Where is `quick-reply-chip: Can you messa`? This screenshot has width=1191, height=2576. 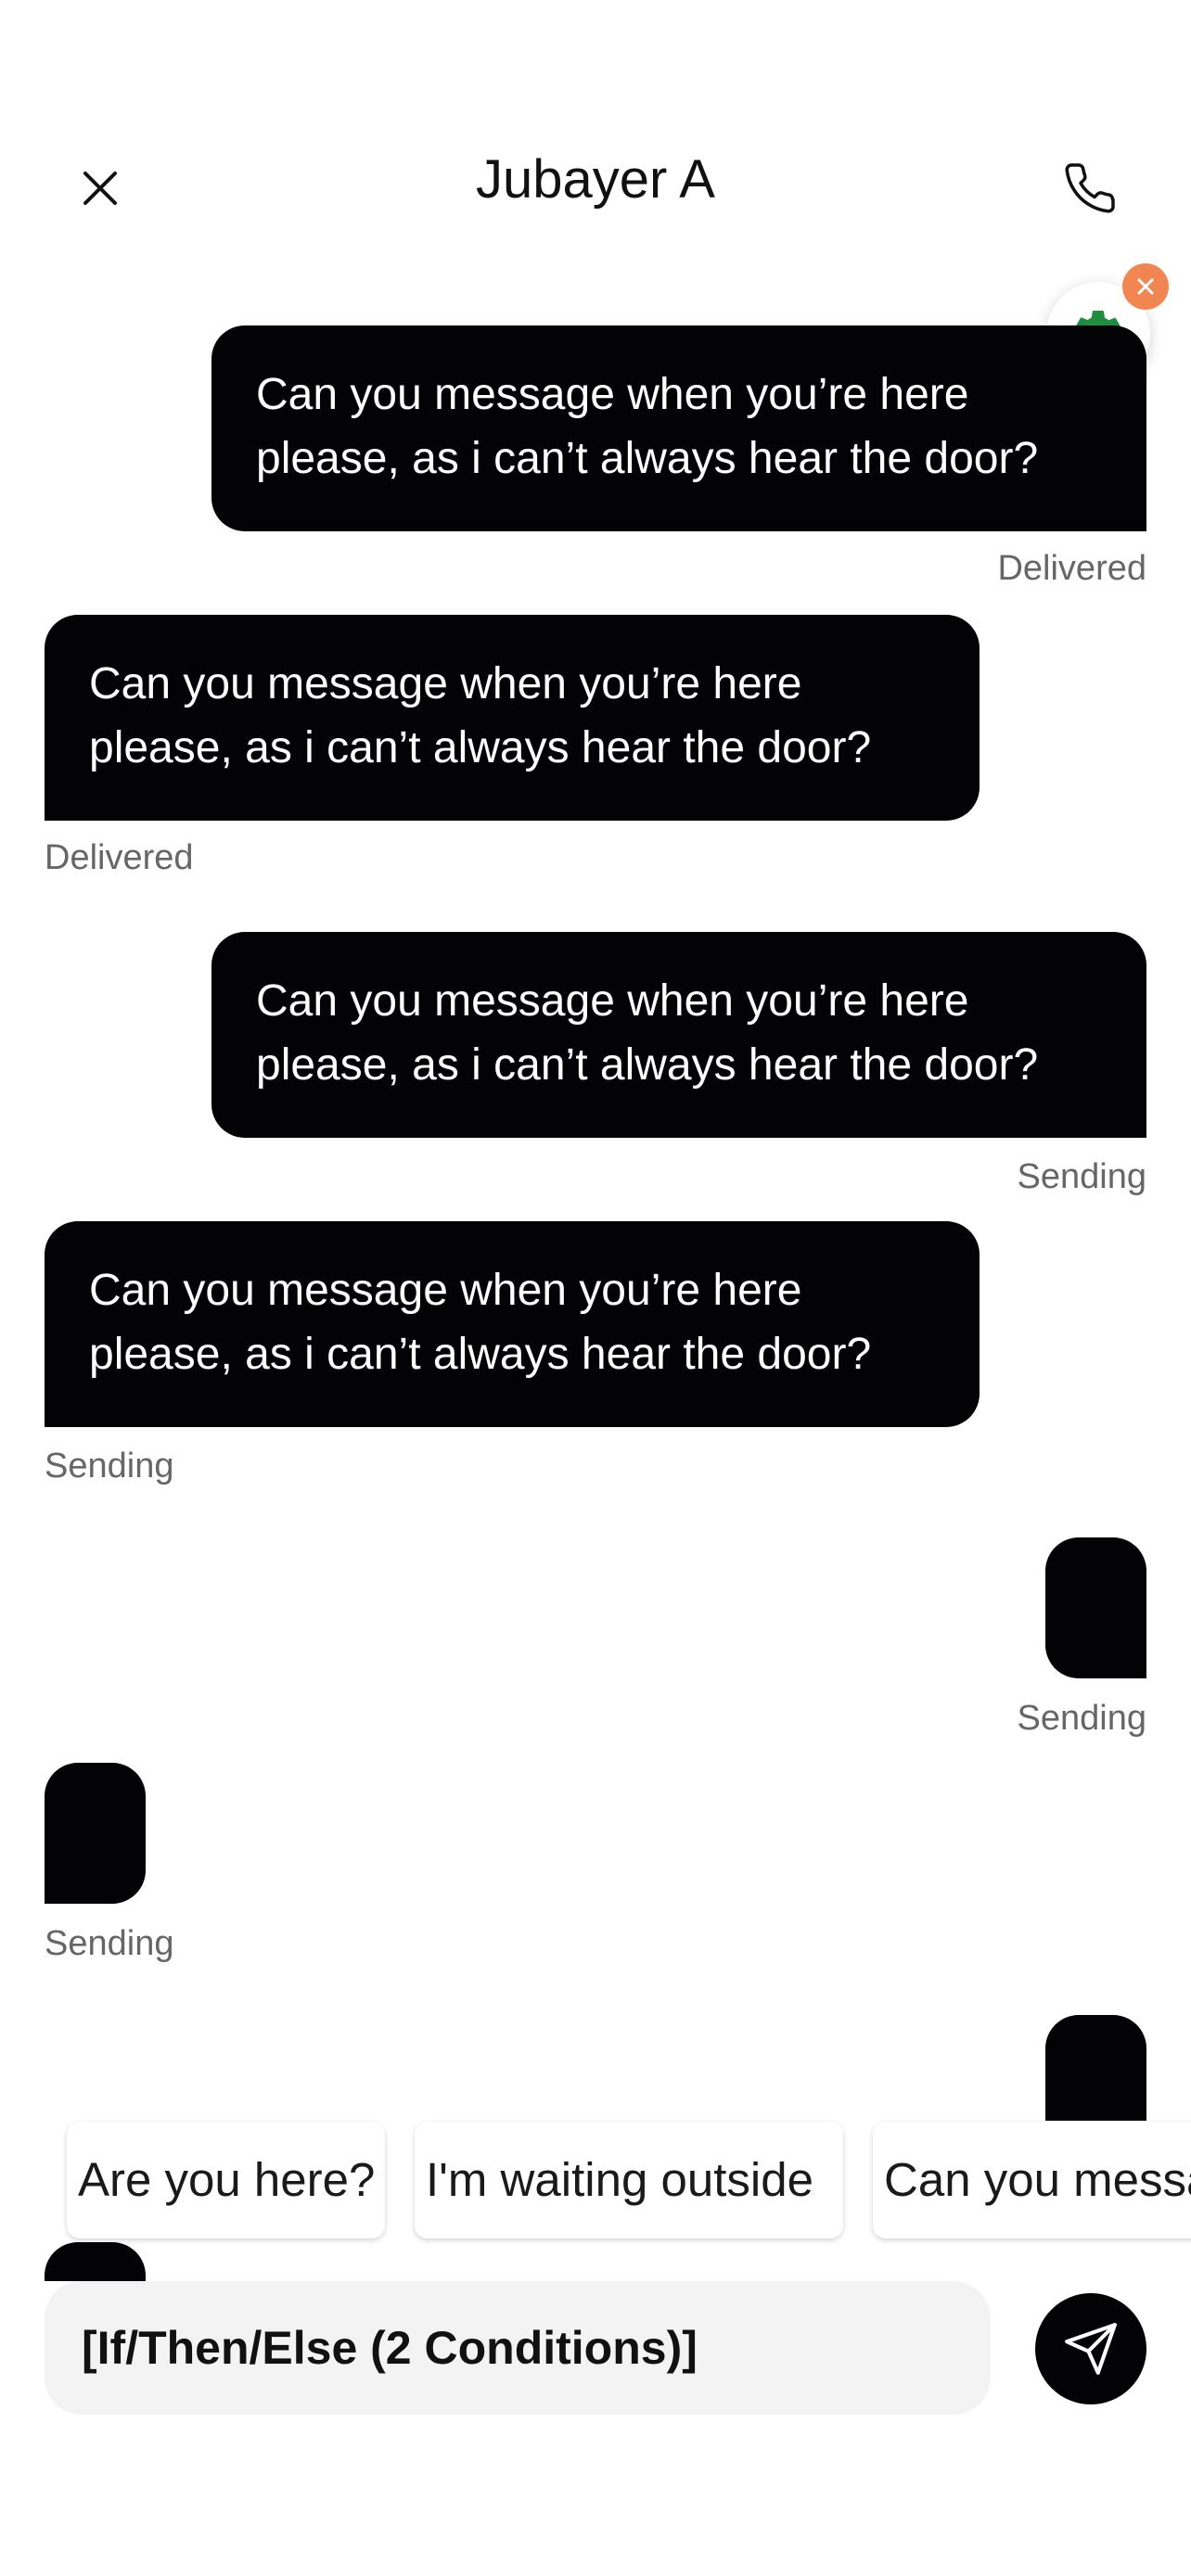
quick-reply-chip: Can you messa is located at coordinates (1032, 2180).